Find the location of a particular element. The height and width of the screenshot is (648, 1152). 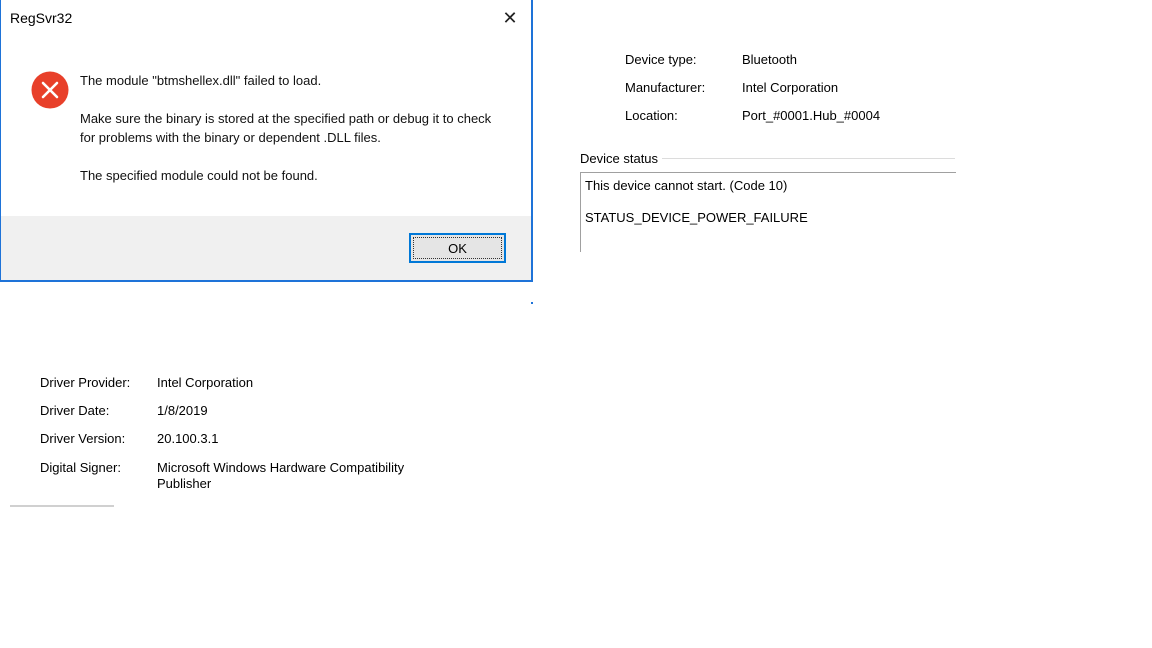

driver-version-label: Driver Version: is located at coordinates (83, 438).